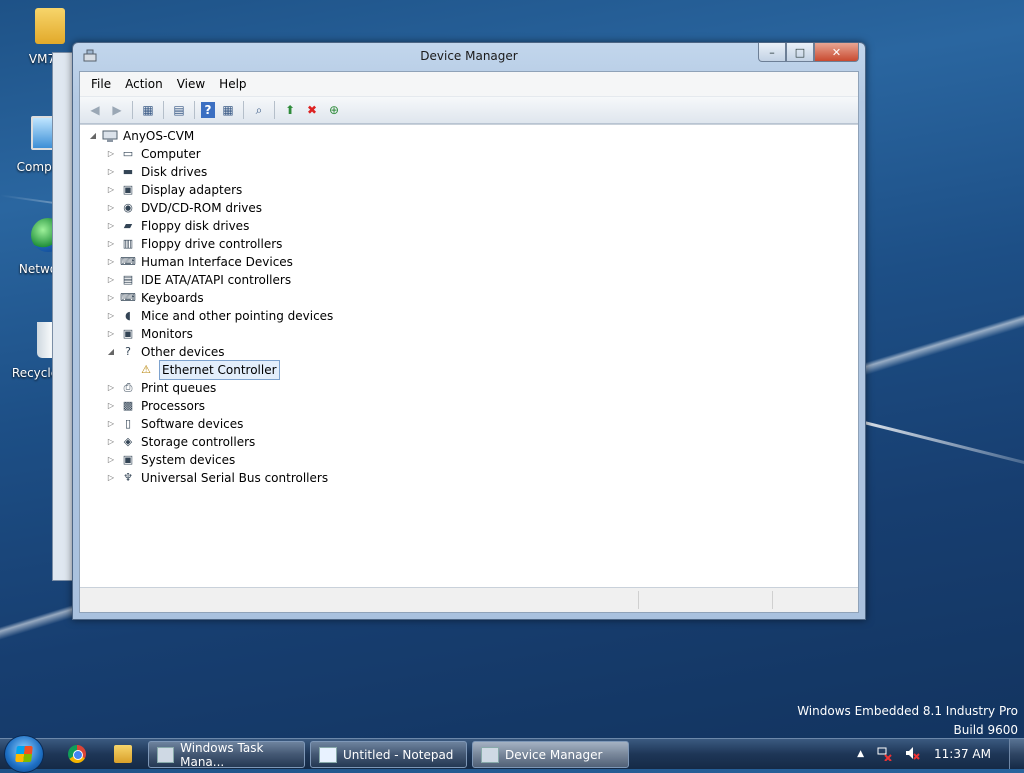  I want to click on menu-action: Action, so click(144, 84).